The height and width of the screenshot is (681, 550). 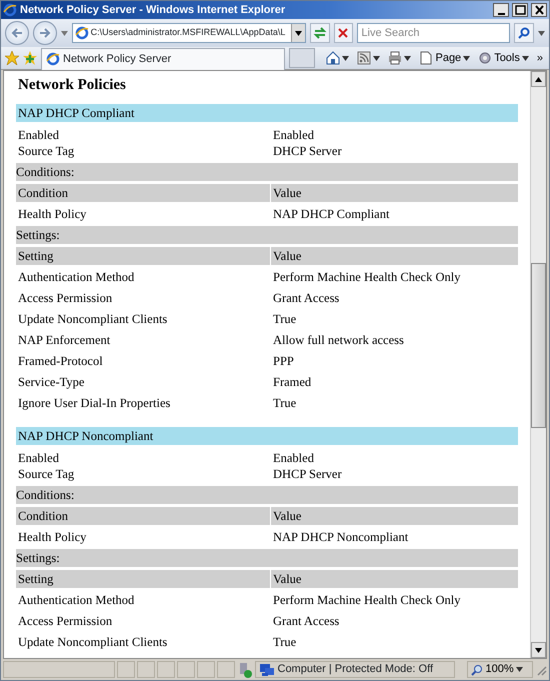 I want to click on maximize-icon, so click(x=520, y=10).